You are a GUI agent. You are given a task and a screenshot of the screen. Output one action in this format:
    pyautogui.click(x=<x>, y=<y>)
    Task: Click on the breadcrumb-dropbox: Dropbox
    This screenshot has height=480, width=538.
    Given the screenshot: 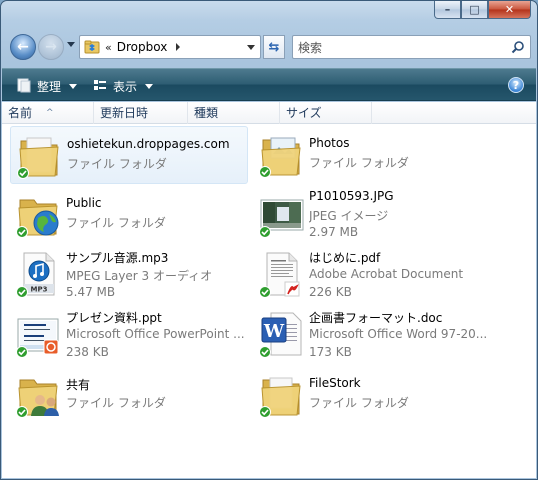 What is the action you would take?
    pyautogui.click(x=142, y=47)
    